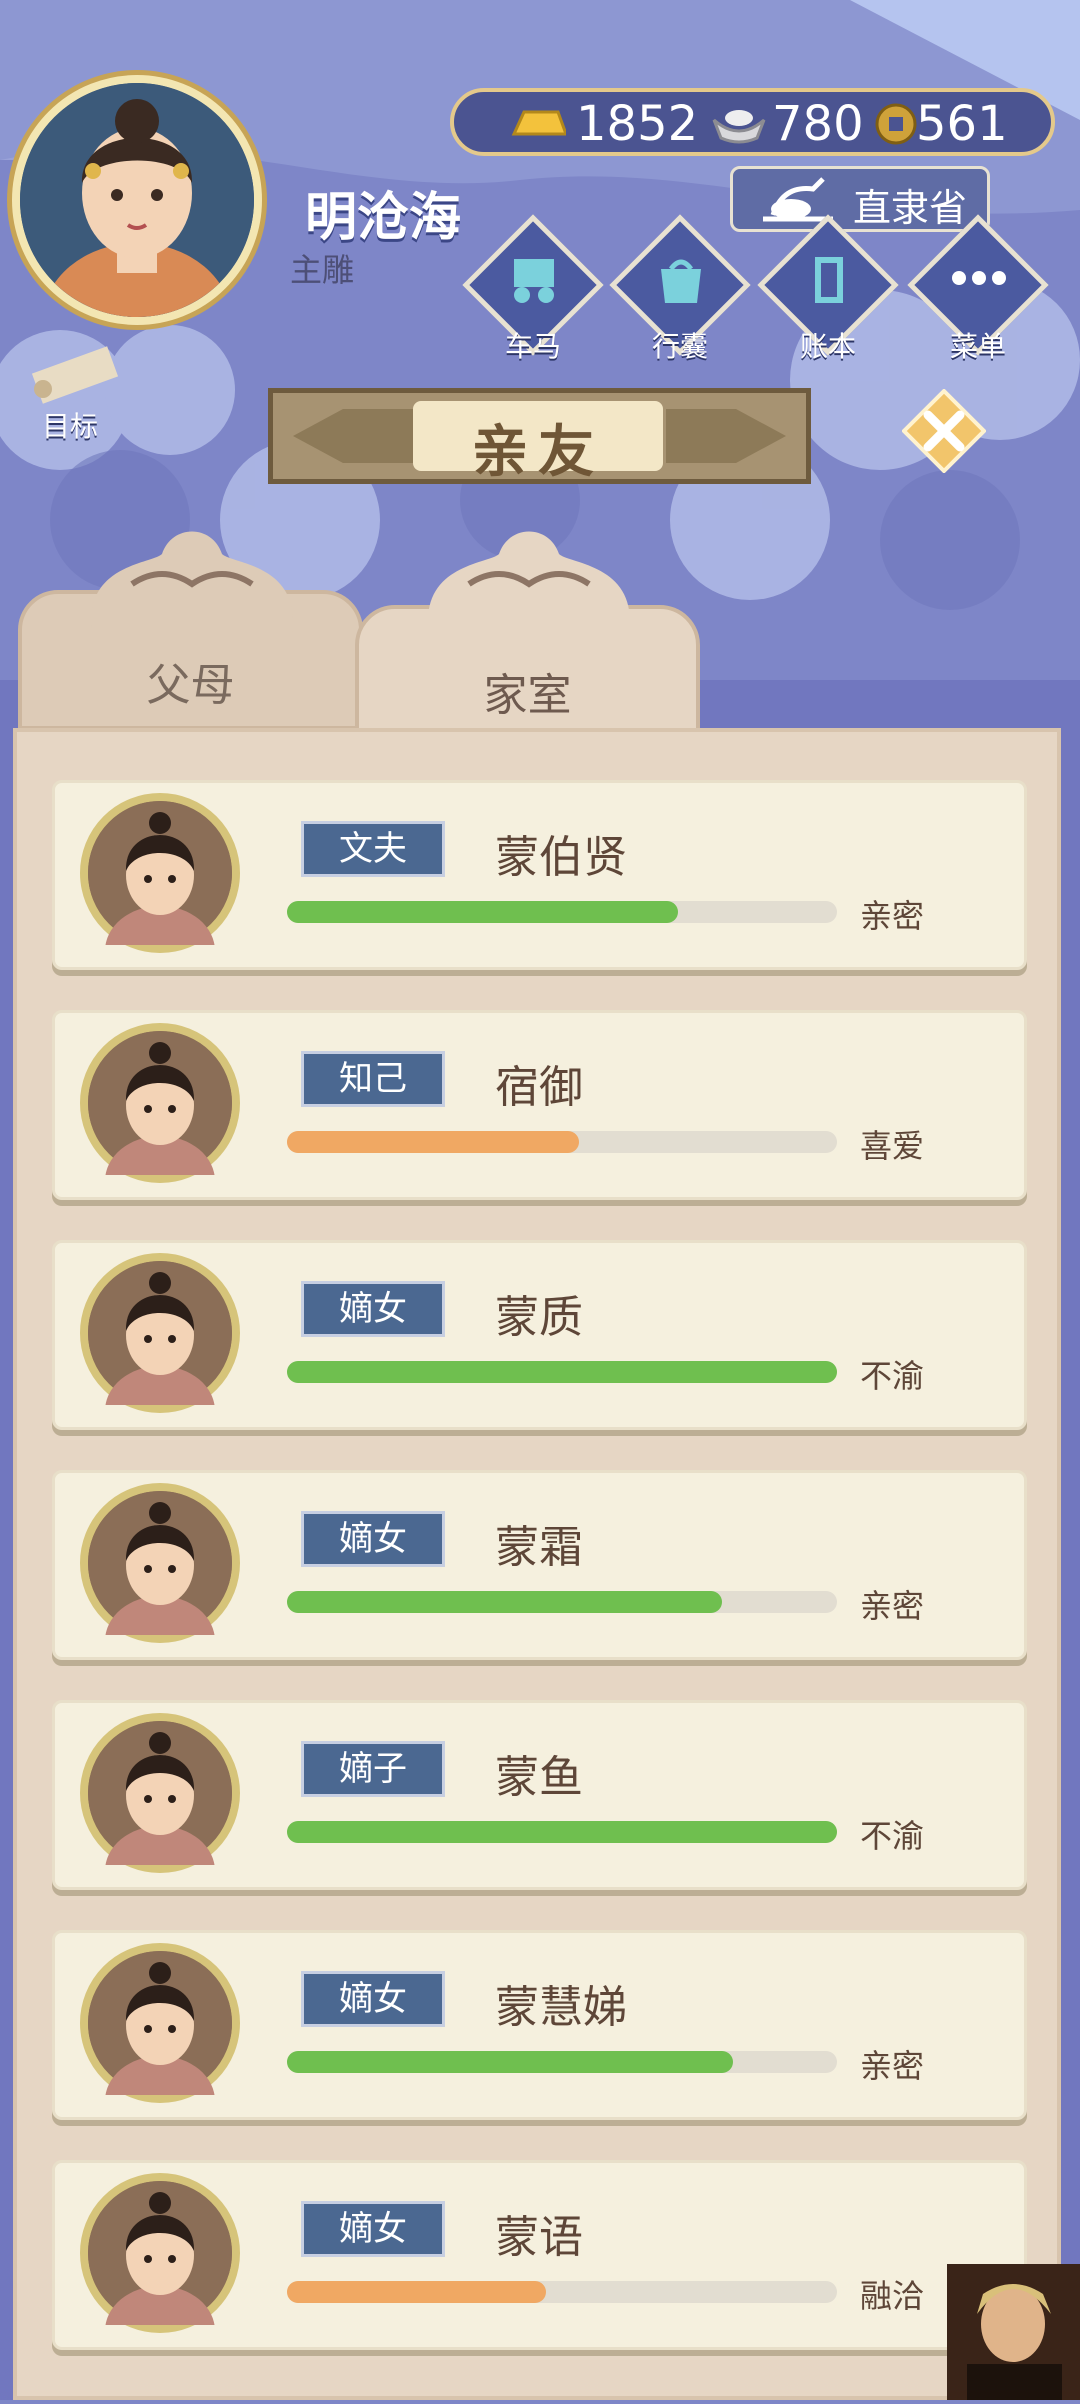 The image size is (1080, 2404). Describe the element at coordinates (827, 346) in the screenshot. I see `ledger-label: 账本` at that location.